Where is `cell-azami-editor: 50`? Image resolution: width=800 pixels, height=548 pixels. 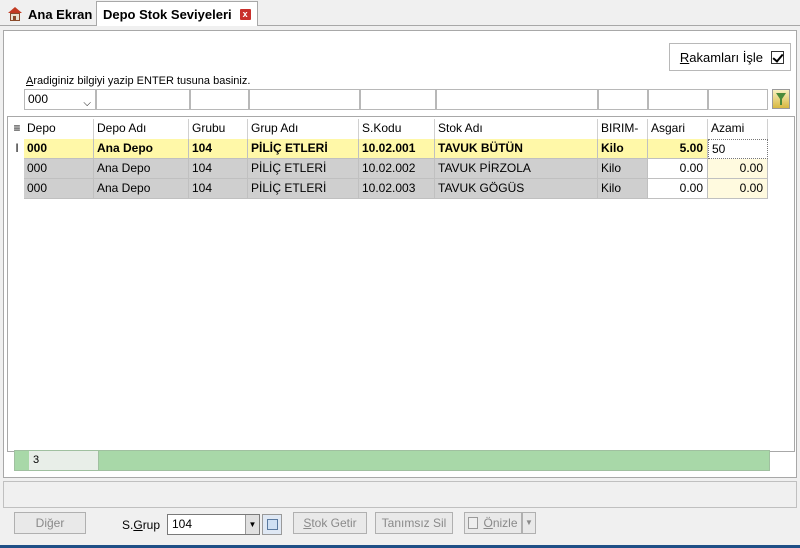 cell-azami-editor: 50 is located at coordinates (738, 149).